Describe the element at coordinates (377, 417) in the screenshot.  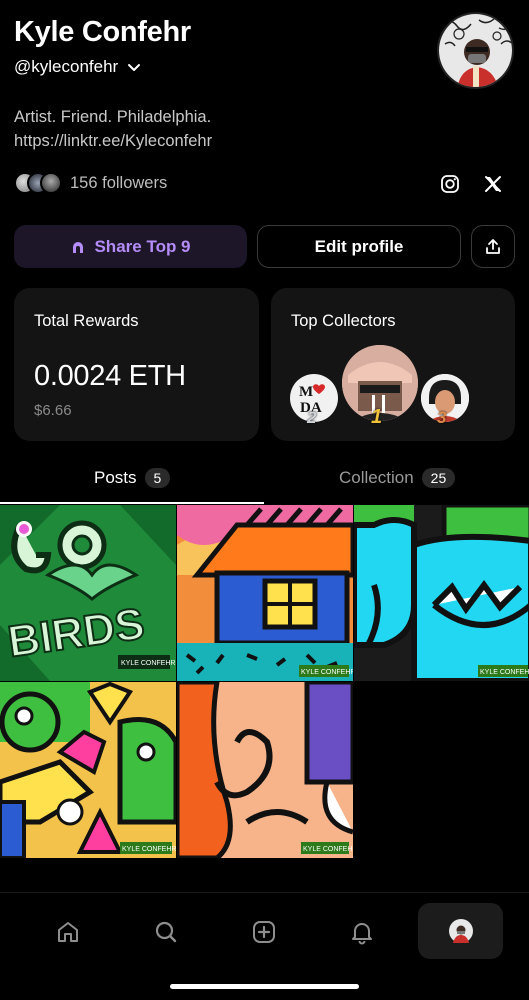
I see `collector-rank-1: 1` at that location.